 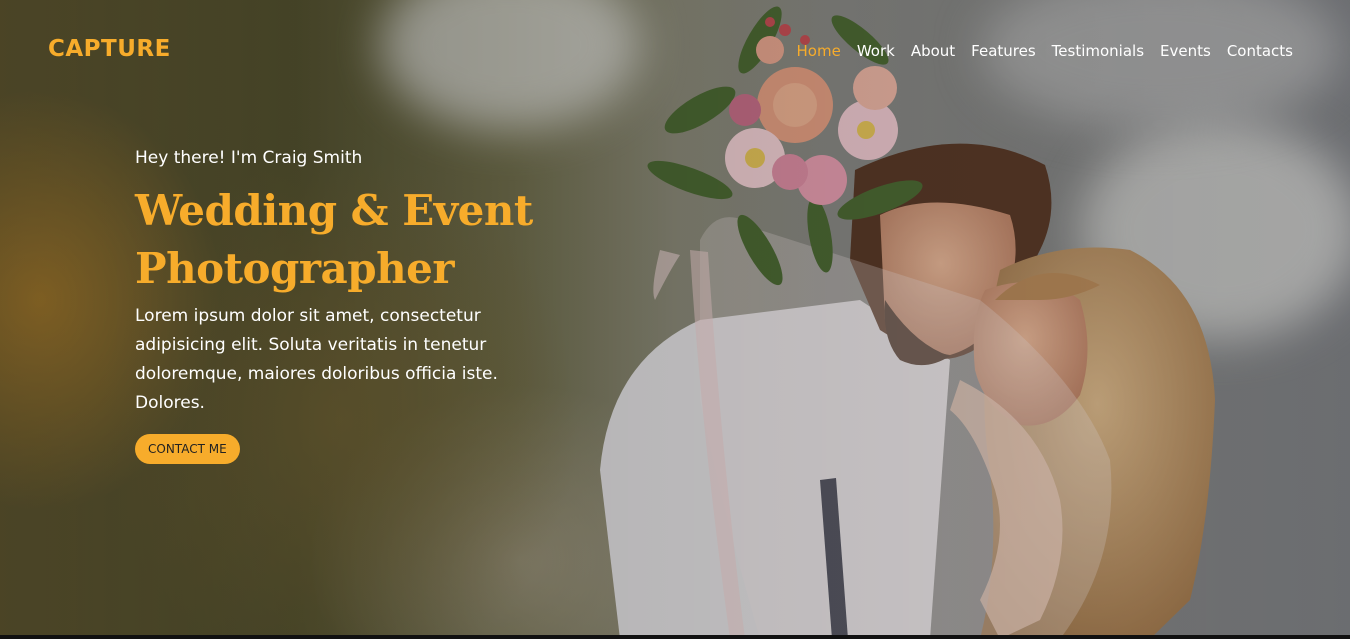 What do you see at coordinates (675, 637) in the screenshot?
I see `bottom-edge` at bounding box center [675, 637].